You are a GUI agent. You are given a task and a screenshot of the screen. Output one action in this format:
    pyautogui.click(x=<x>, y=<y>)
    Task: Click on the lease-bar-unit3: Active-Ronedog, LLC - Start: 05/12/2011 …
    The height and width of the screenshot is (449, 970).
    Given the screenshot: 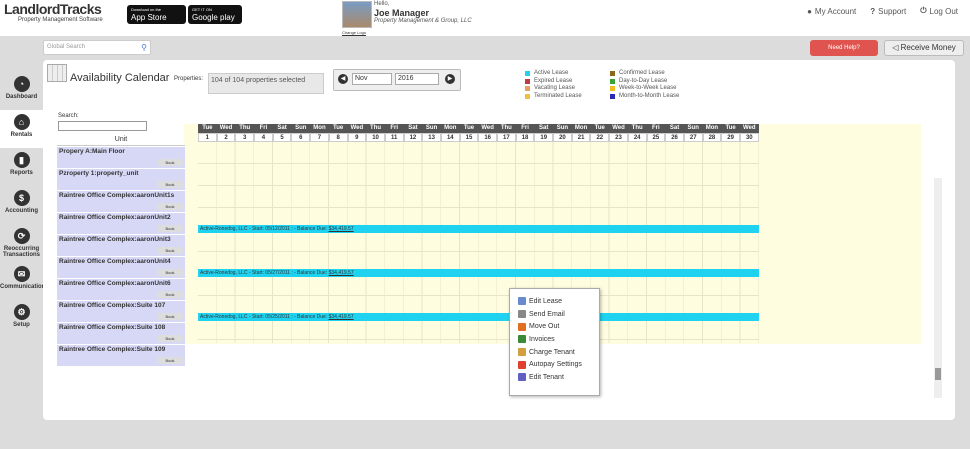 What is the action you would take?
    pyautogui.click(x=478, y=229)
    